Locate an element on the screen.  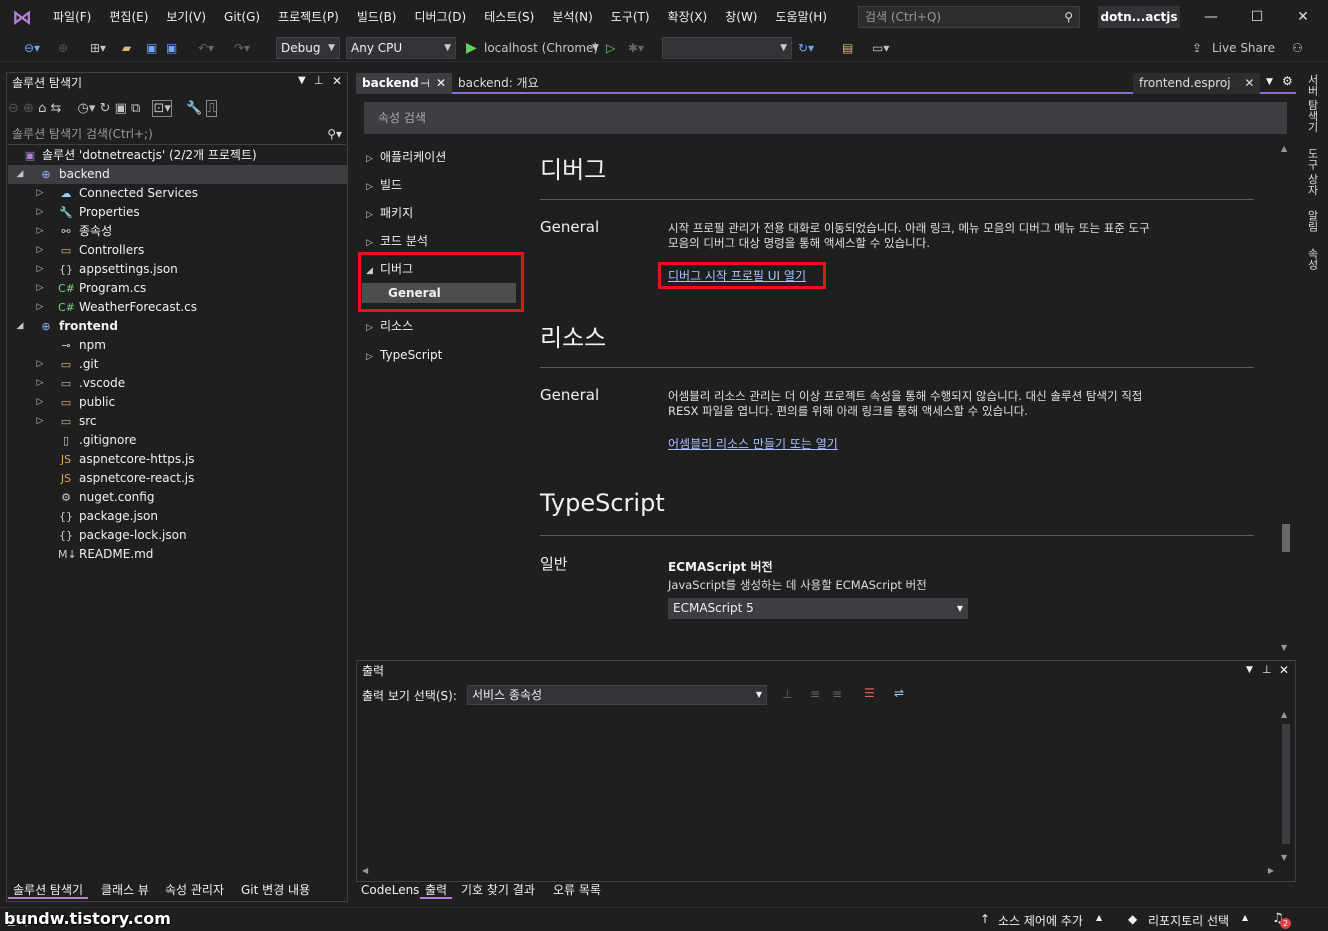
close-window-icon: ✕ is located at coordinates (1303, 17).